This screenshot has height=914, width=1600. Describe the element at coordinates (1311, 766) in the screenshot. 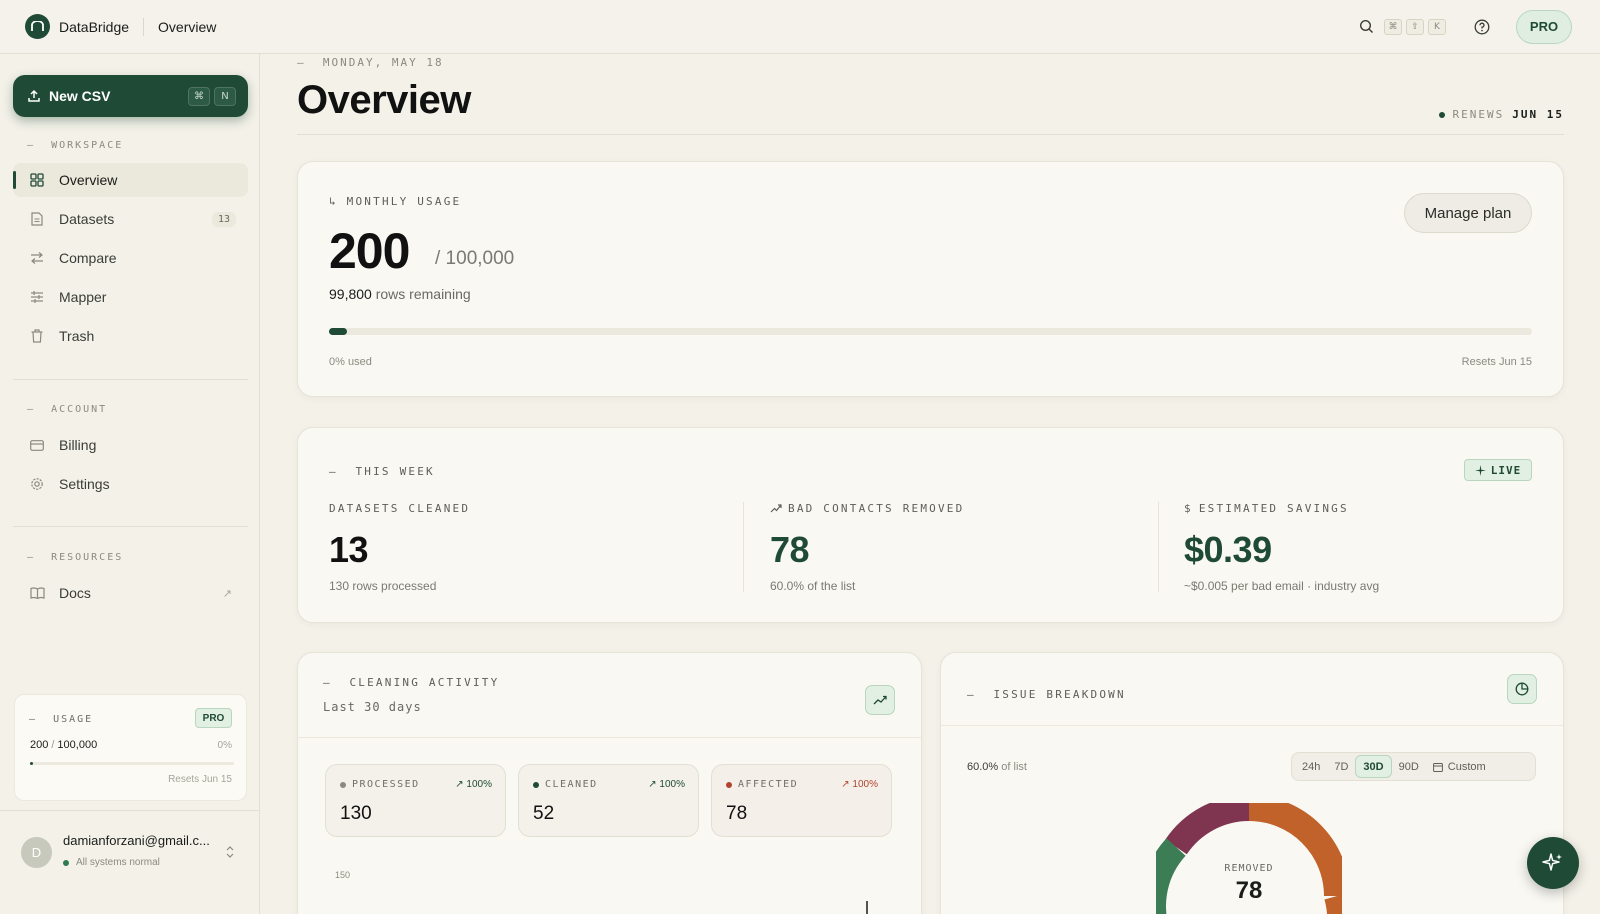

I see `range-option-24h: 24h` at that location.